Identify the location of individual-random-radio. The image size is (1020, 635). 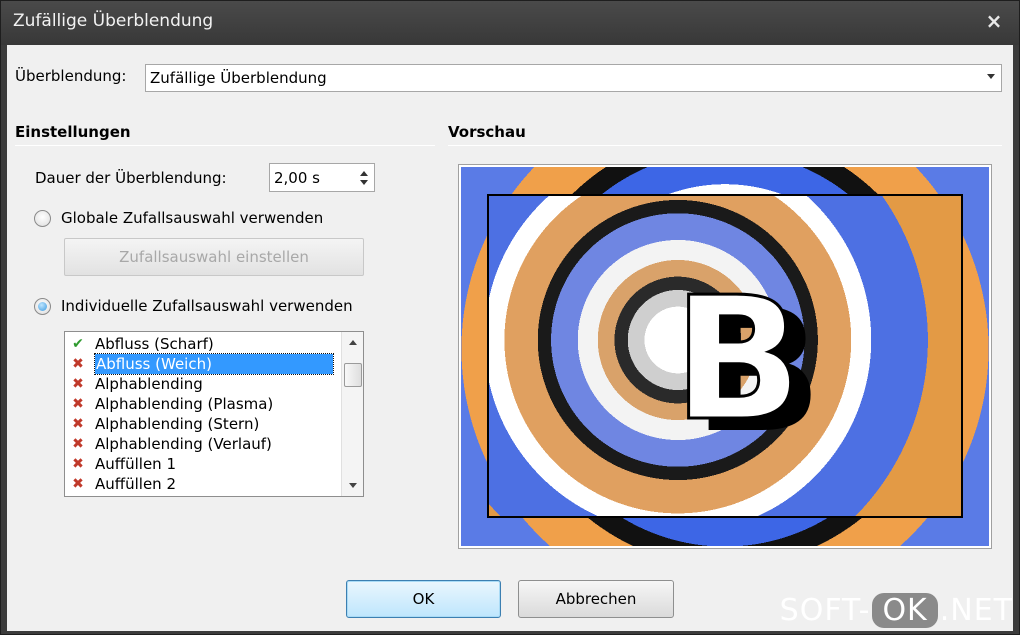
(42, 306).